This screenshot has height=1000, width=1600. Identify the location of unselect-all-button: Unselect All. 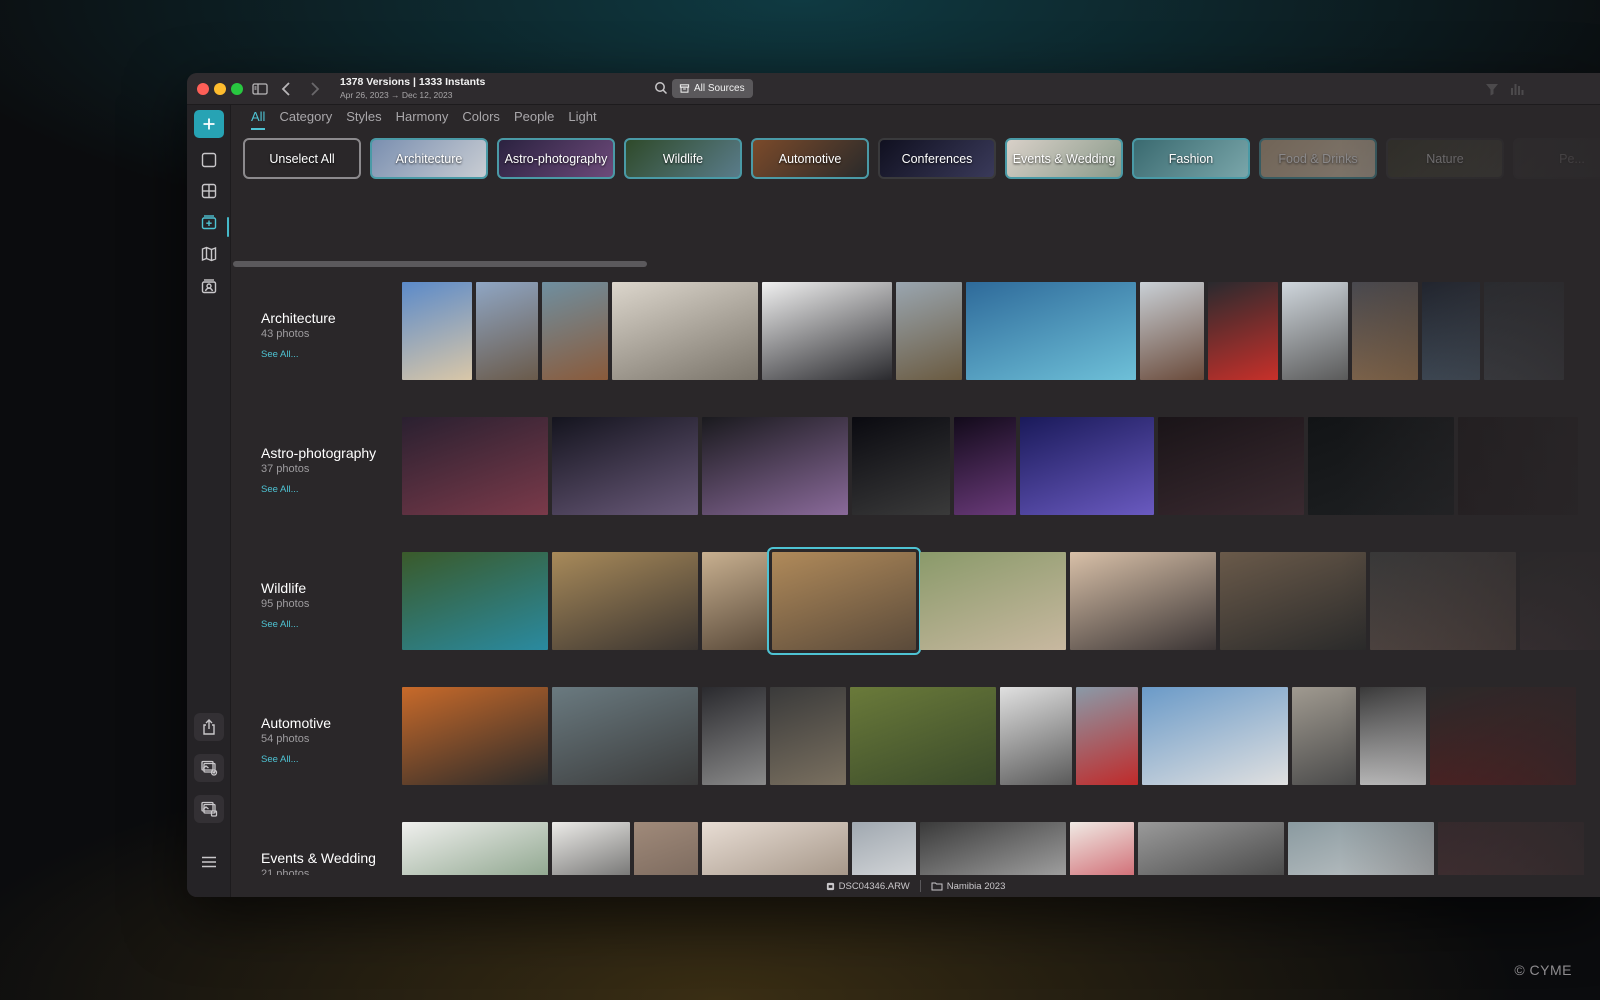
(302, 158).